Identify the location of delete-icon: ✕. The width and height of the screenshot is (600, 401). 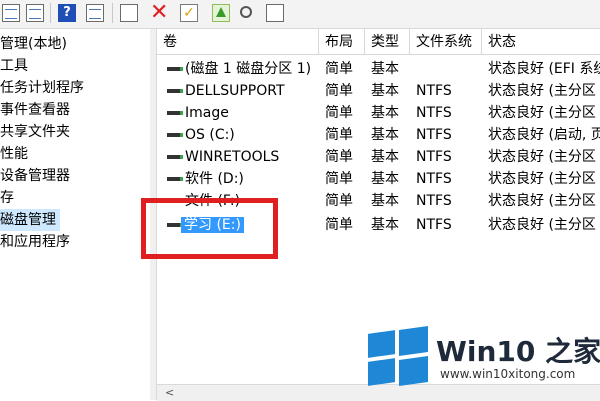
(159, 13).